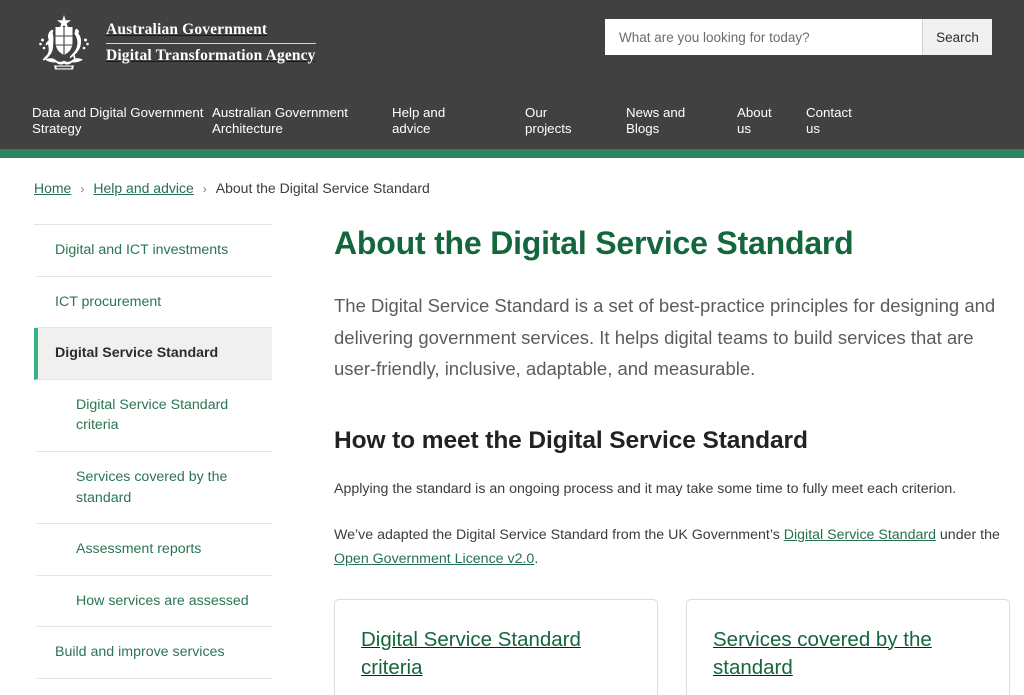  I want to click on brand-line-agency: Digital Transformation Agency, so click(211, 55).